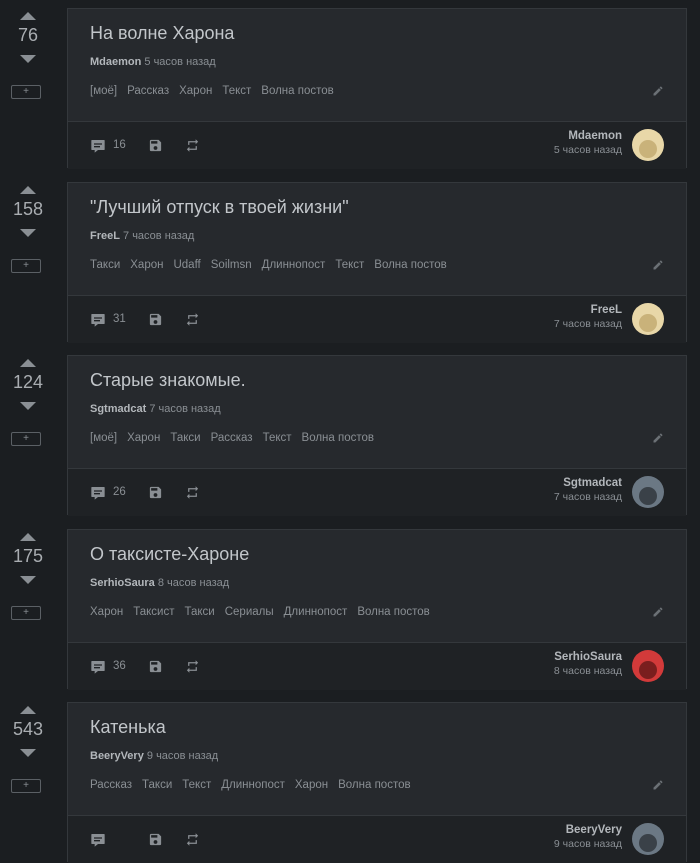  I want to click on story-time: 7 часов назад, so click(185, 409).